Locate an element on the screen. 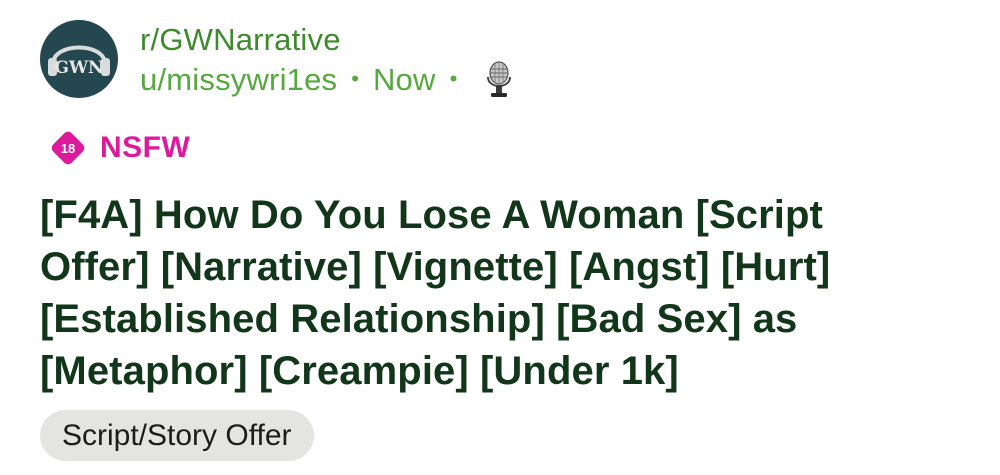  nsfw-diamond-icon: 18 is located at coordinates (68, 148).